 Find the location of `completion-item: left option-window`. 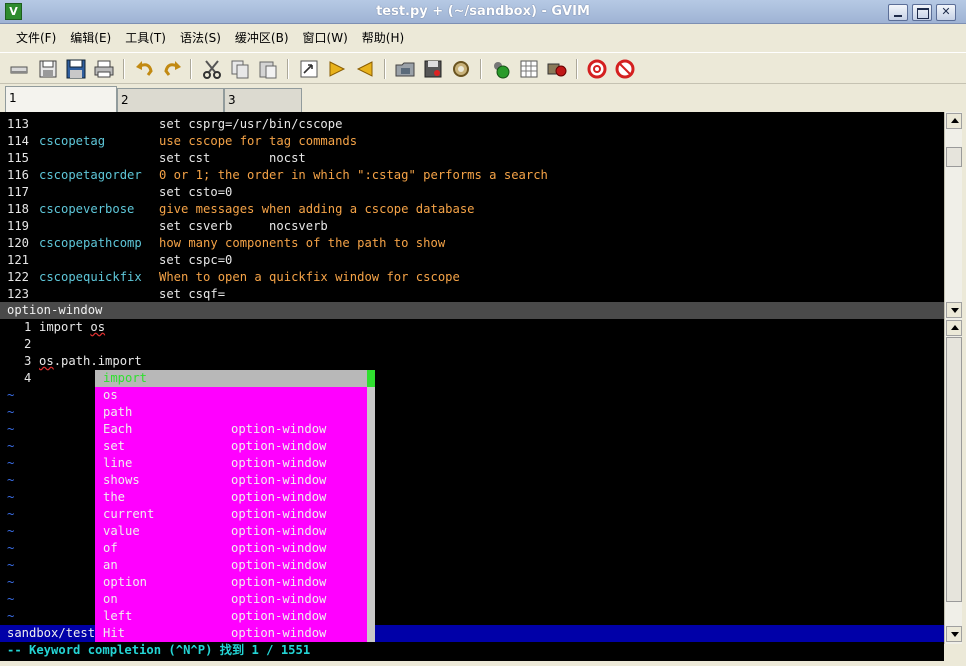

completion-item: left option-window is located at coordinates (231, 616).